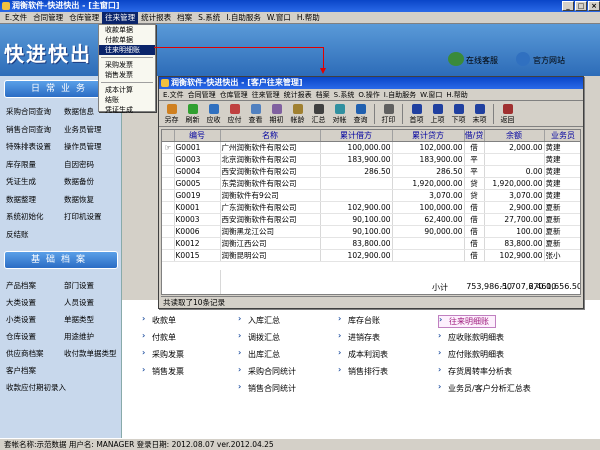  I want to click on column-header: 业务员, so click(562, 136).